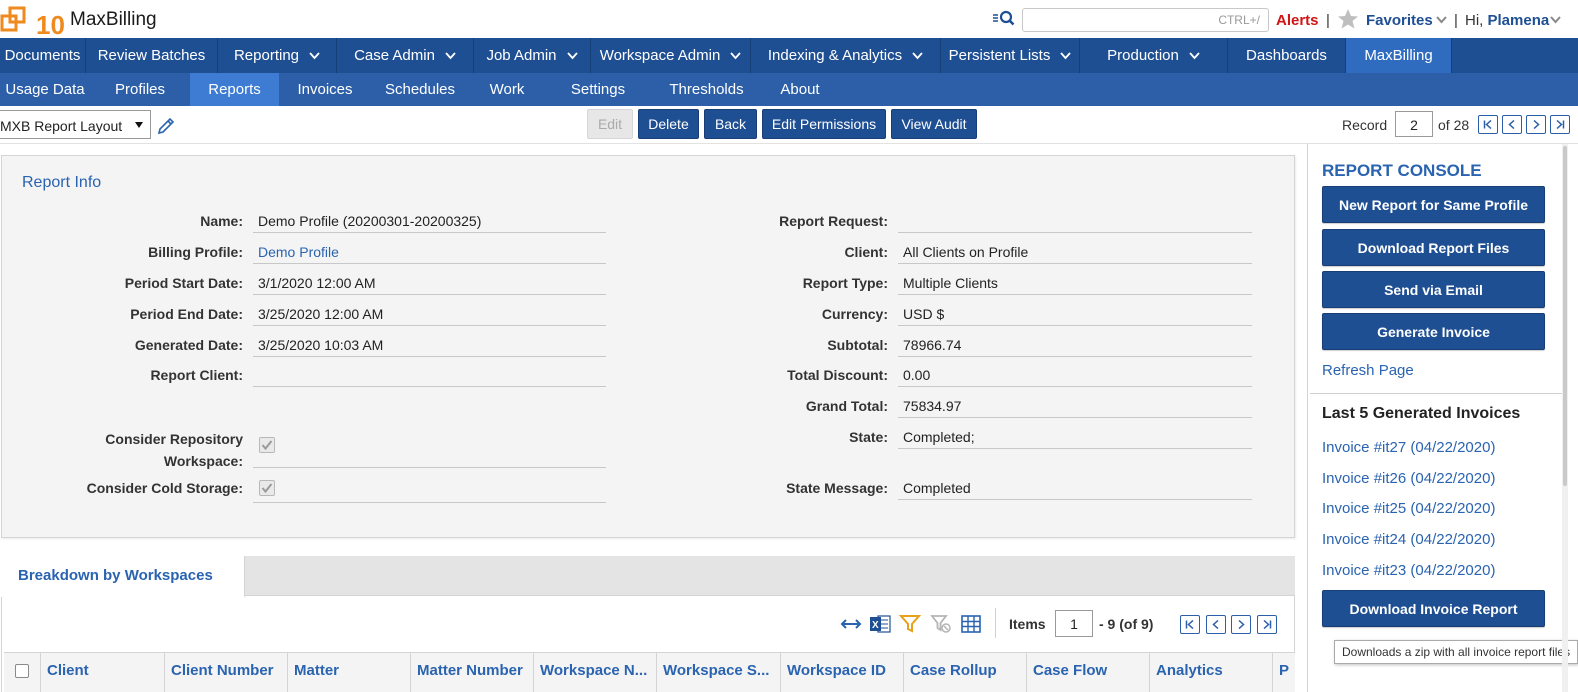 This screenshot has width=1578, height=692. Describe the element at coordinates (835, 55) in the screenshot. I see `nav-item-label: Indexing & Analytics` at that location.